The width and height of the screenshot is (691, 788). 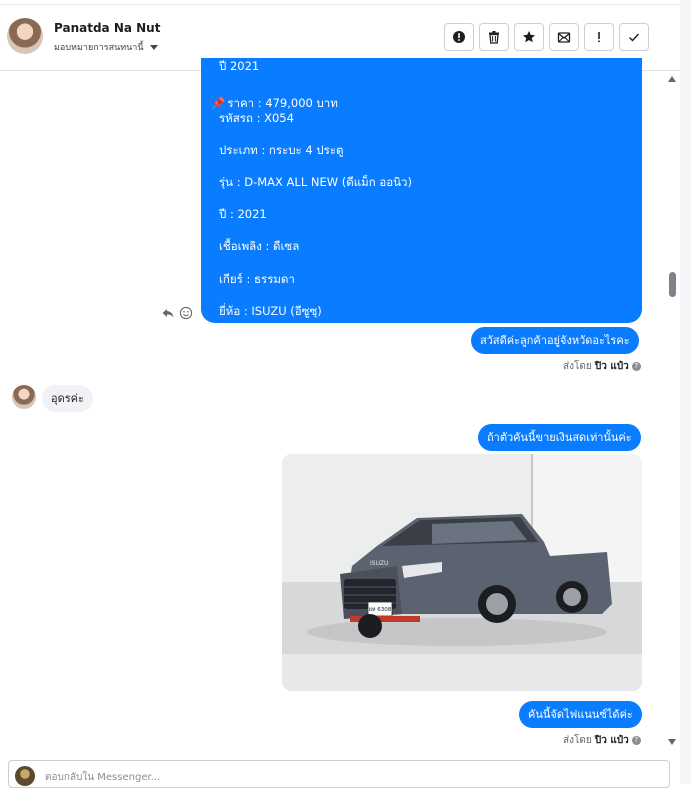 I want to click on important-icon, so click(x=599, y=37).